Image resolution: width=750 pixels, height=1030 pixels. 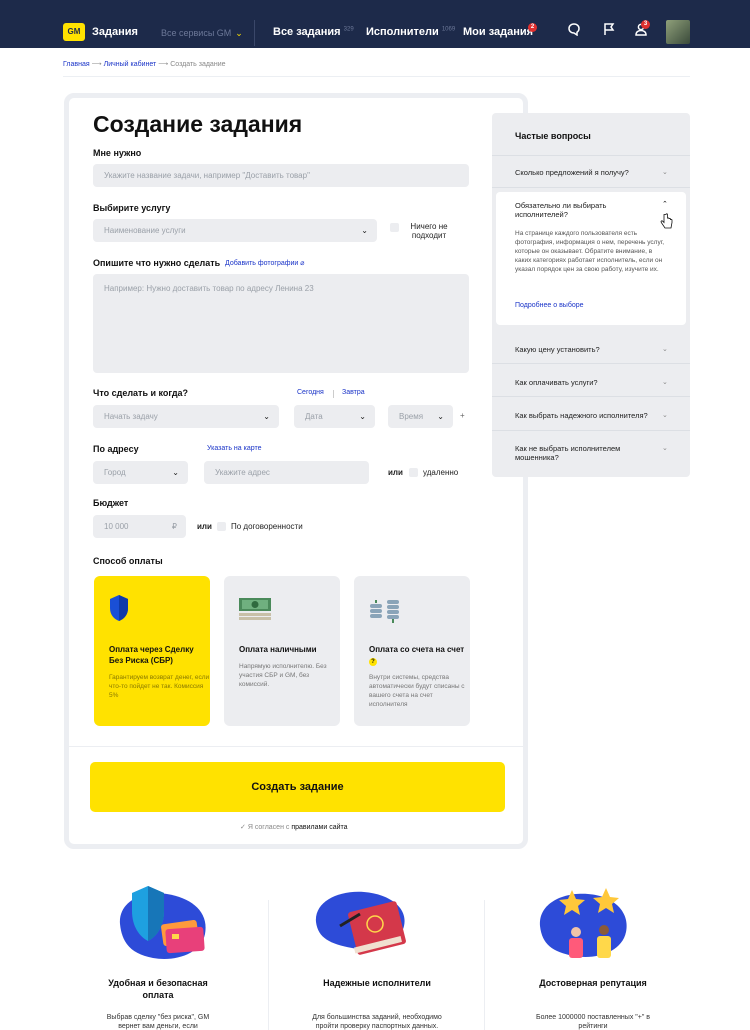 What do you see at coordinates (402, 32) in the screenshot?
I see `nav-performers-label: Исполнители` at bounding box center [402, 32].